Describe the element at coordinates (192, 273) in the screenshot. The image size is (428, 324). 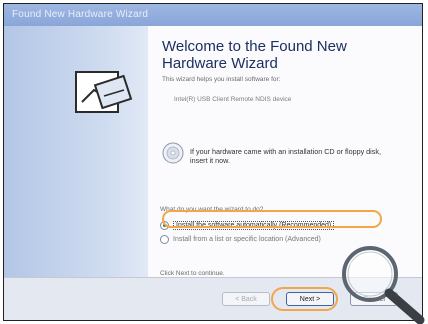
I see `continue-hint: Click Next to continue.` at that location.